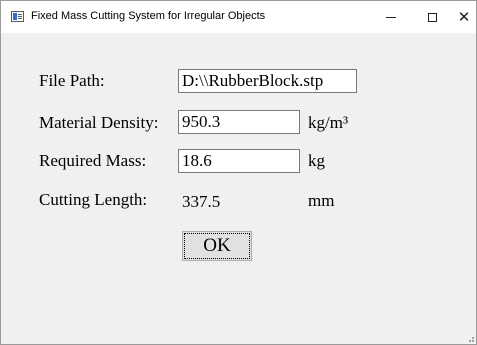  Describe the element at coordinates (267, 81) in the screenshot. I see `file-path-field: D:\\RubberBlock.stp` at that location.